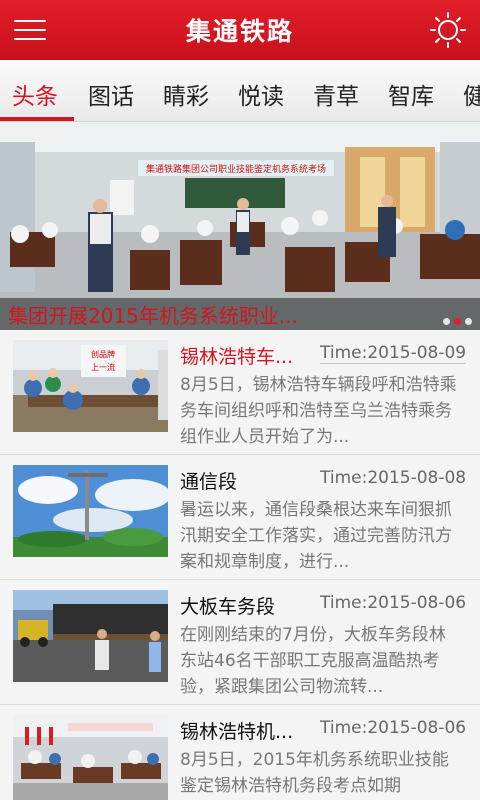 The height and width of the screenshot is (800, 480). Describe the element at coordinates (336, 94) in the screenshot. I see `tab-qingcao: 青草` at that location.